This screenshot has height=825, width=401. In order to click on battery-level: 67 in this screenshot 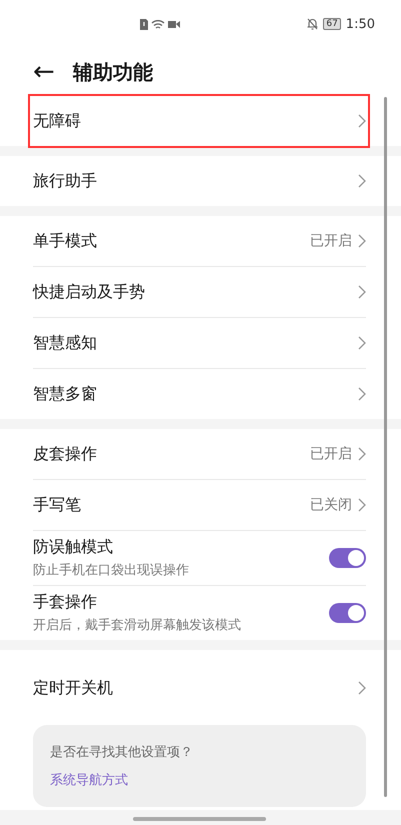, I will do `click(332, 24)`.